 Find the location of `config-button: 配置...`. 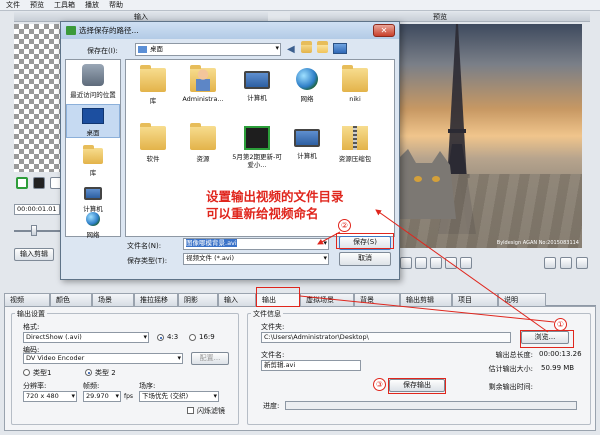

config-button: 配置... is located at coordinates (210, 358).